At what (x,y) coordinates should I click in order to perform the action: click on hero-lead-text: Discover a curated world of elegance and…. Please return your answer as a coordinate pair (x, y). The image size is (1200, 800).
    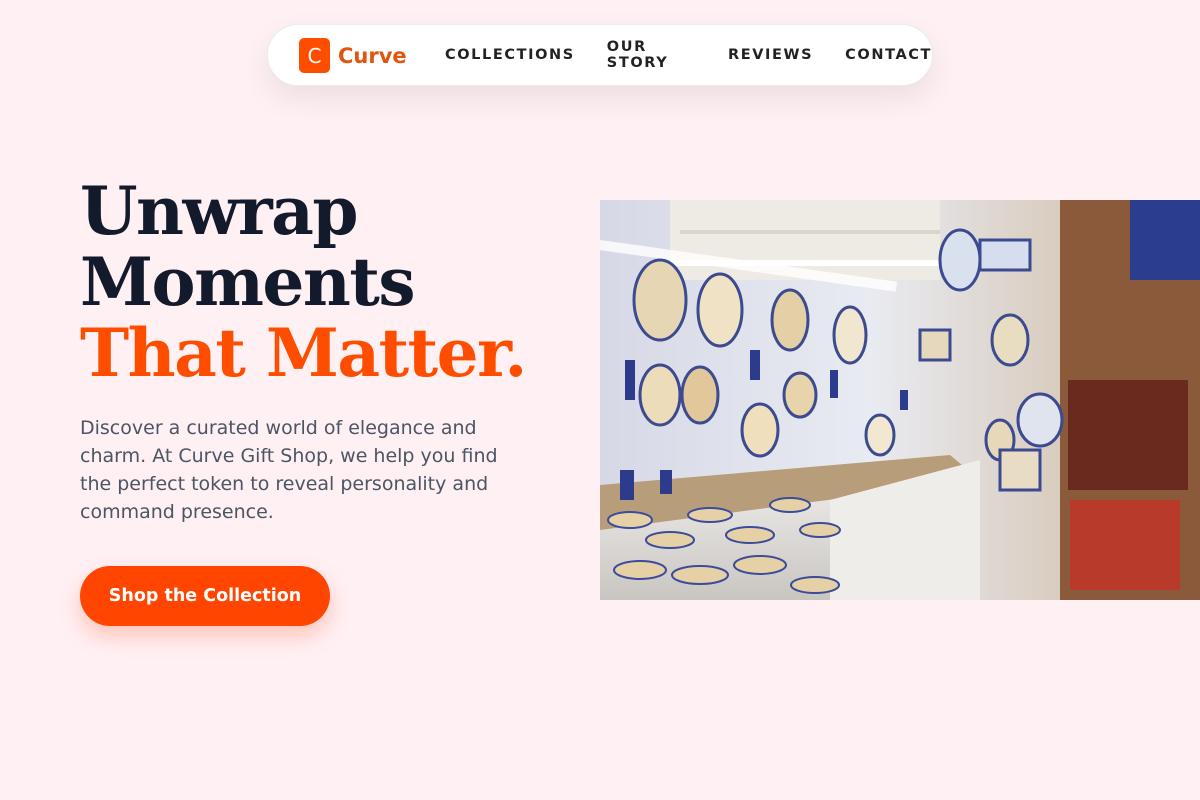
    Looking at the image, I should click on (289, 470).